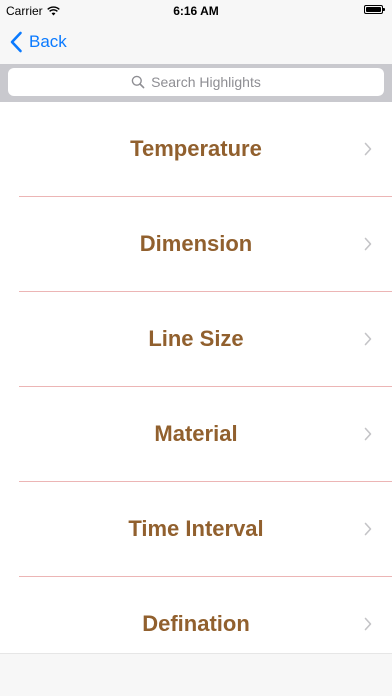  What do you see at coordinates (206, 82) in the screenshot?
I see `search-placeholder: Search Highlights` at bounding box center [206, 82].